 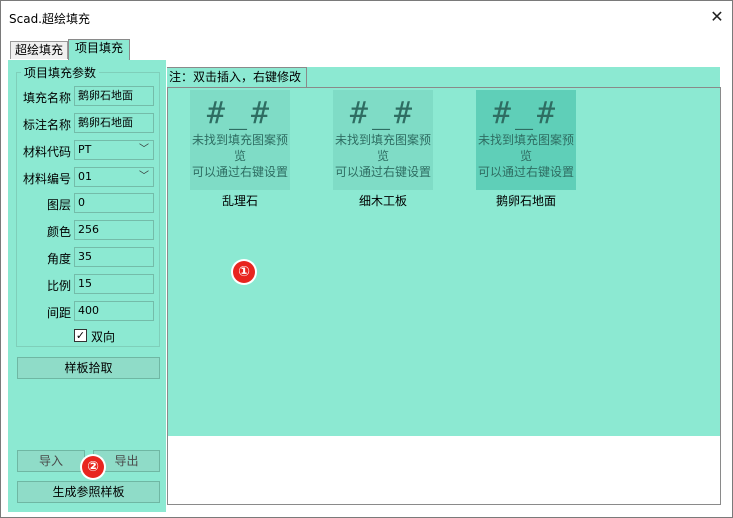 I want to click on material-code-select: PT ﹀, so click(x=114, y=150).